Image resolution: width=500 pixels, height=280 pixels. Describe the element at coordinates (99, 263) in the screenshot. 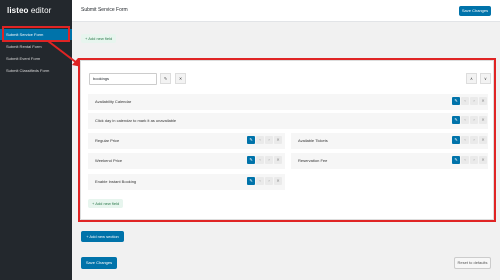

I see `save-changes-bottom-button: Save Changes` at that location.